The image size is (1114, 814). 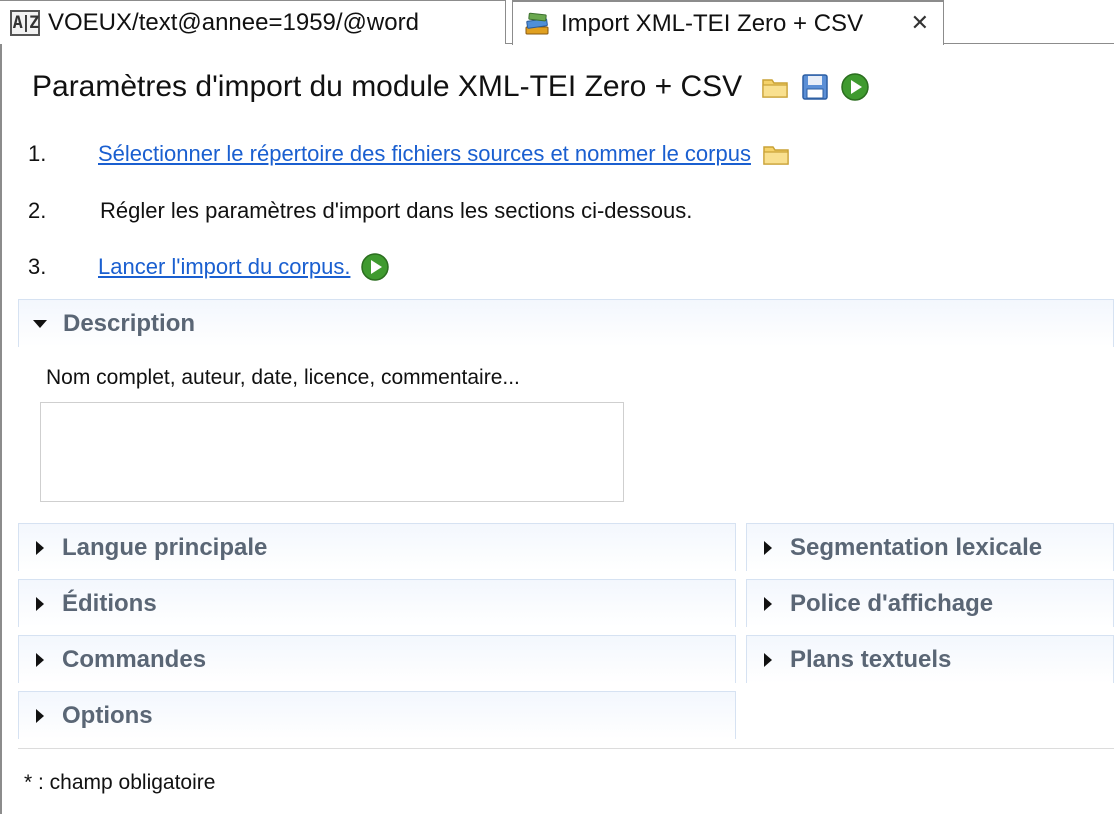 I want to click on step-3: 3. Lancer l'import du corpus., so click(x=209, y=267).